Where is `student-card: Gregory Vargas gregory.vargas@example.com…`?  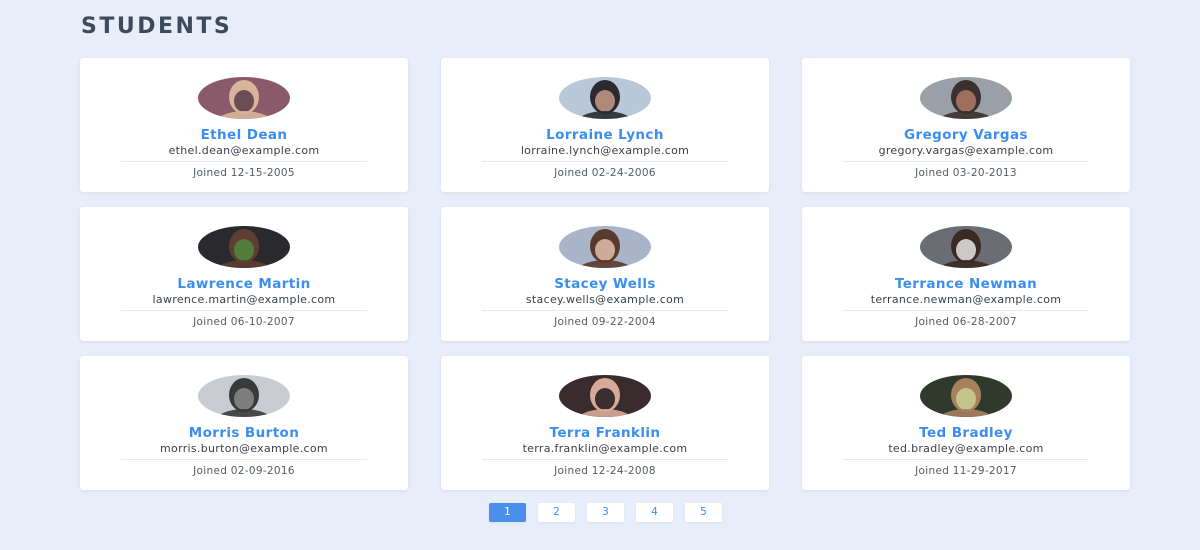
student-card: Gregory Vargas gregory.vargas@example.com… is located at coordinates (966, 125).